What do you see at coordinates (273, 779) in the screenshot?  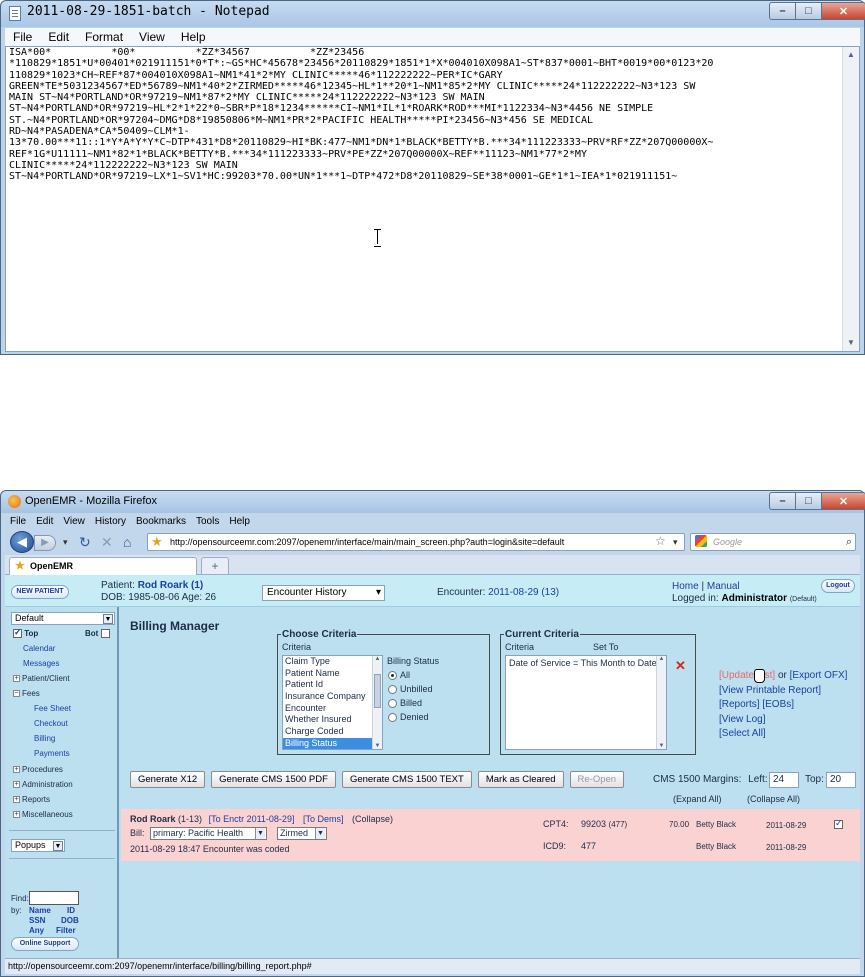 I see `generate-cms1500-pdf-button: Generate CMS 1500 PDF` at bounding box center [273, 779].